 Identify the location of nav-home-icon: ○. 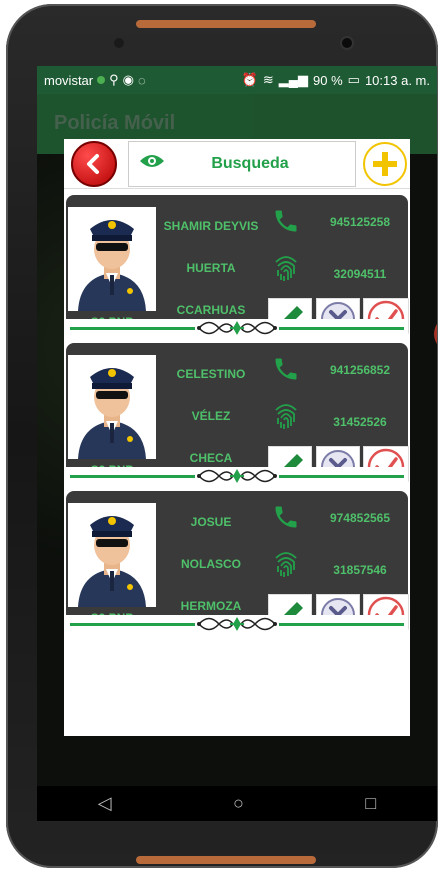
(238, 803).